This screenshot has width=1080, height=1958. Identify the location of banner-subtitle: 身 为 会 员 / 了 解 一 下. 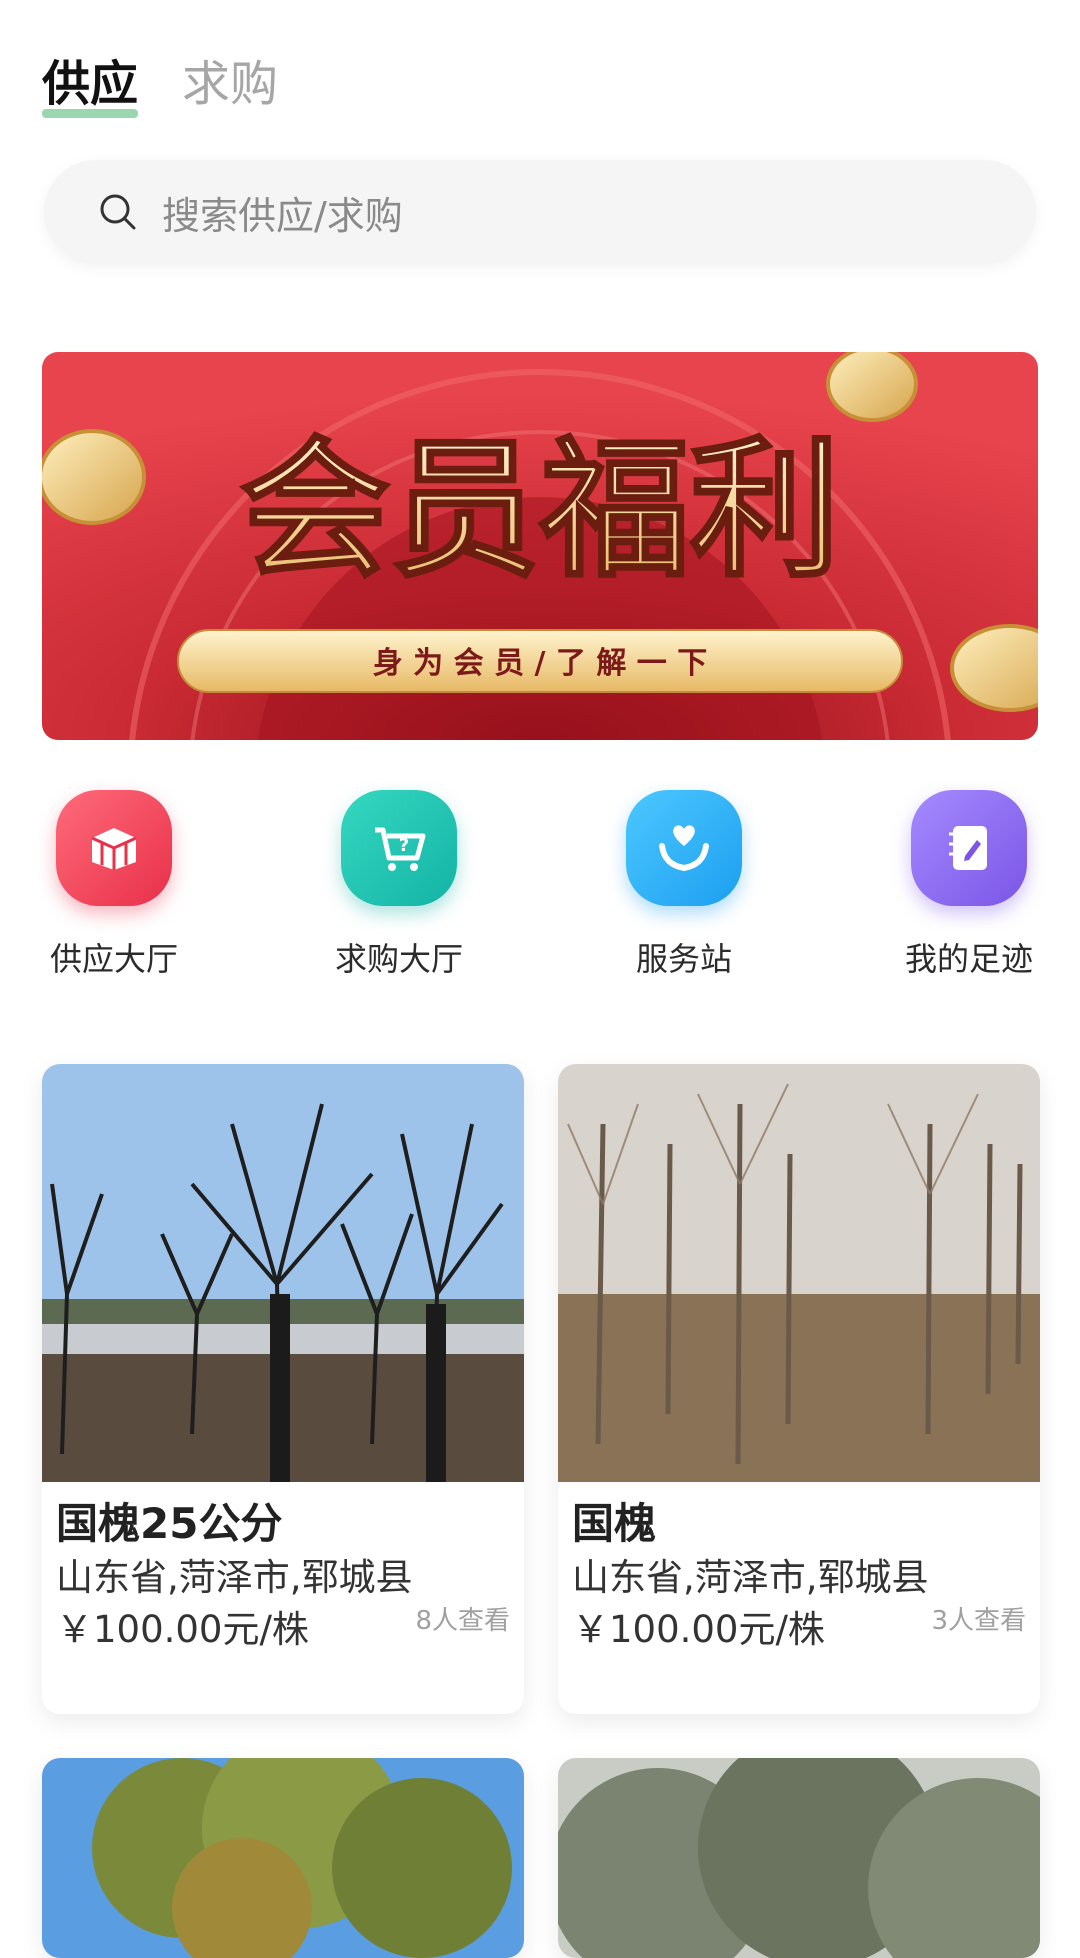
(540, 663).